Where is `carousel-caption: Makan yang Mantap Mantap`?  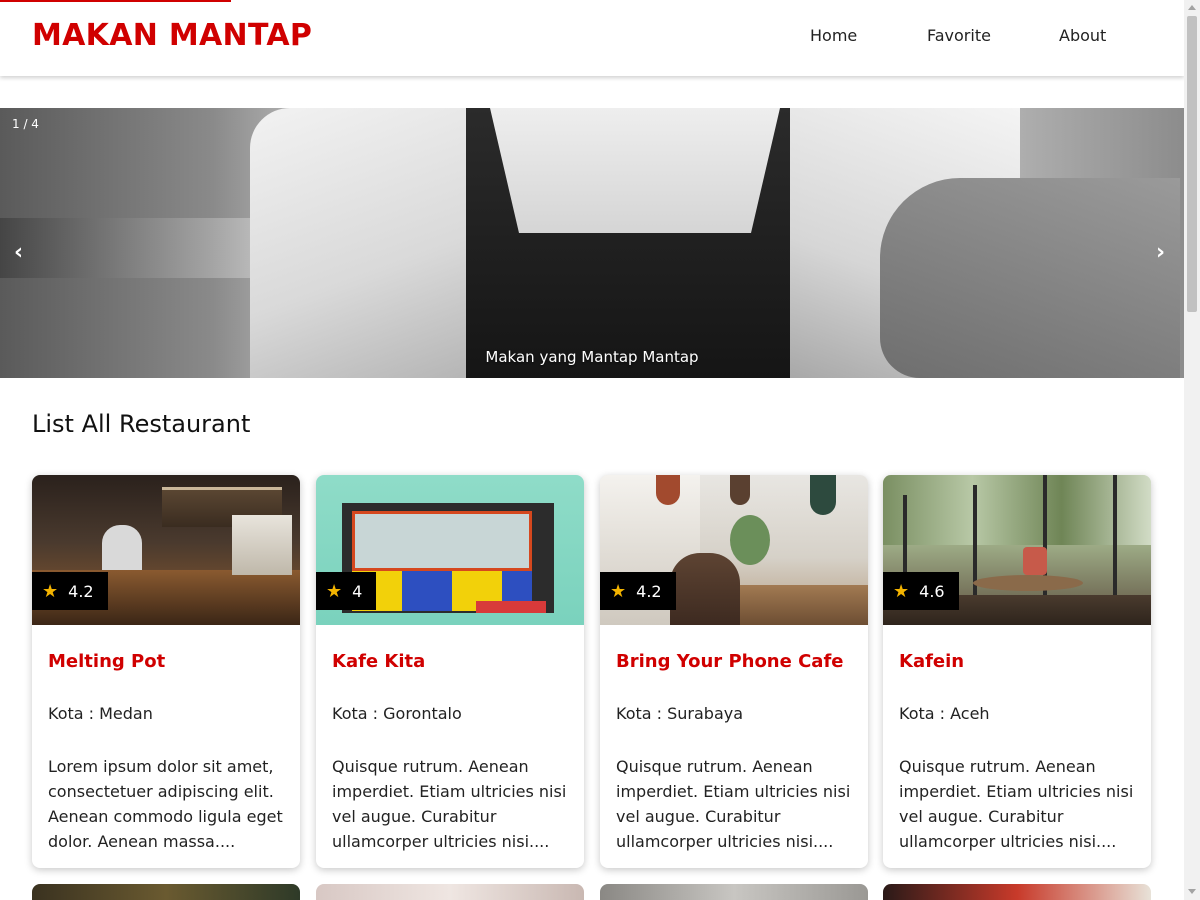 carousel-caption: Makan yang Mantap Mantap is located at coordinates (592, 357).